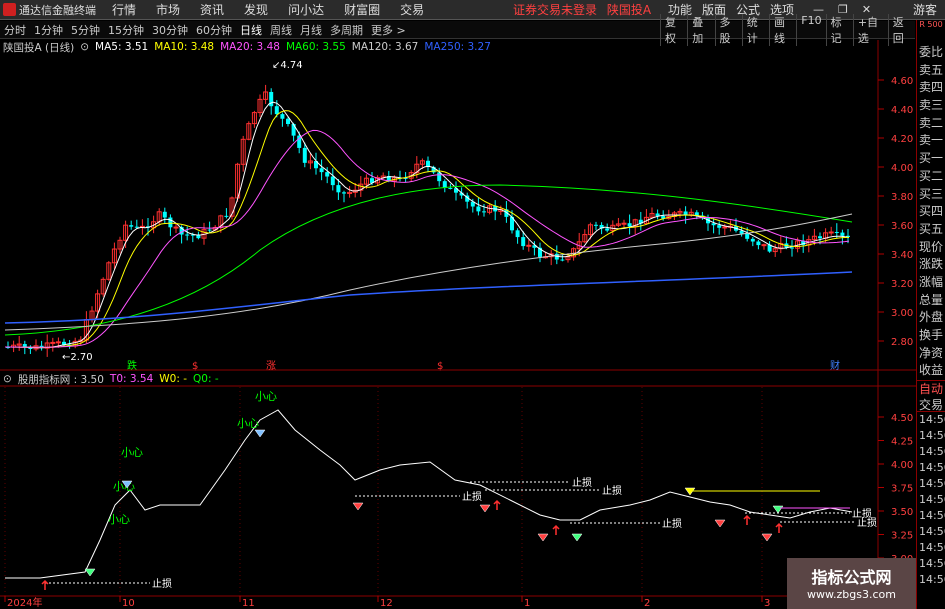 The width and height of the screenshot is (945, 609). I want to click on price-tick-label: 3.00, so click(902, 313).